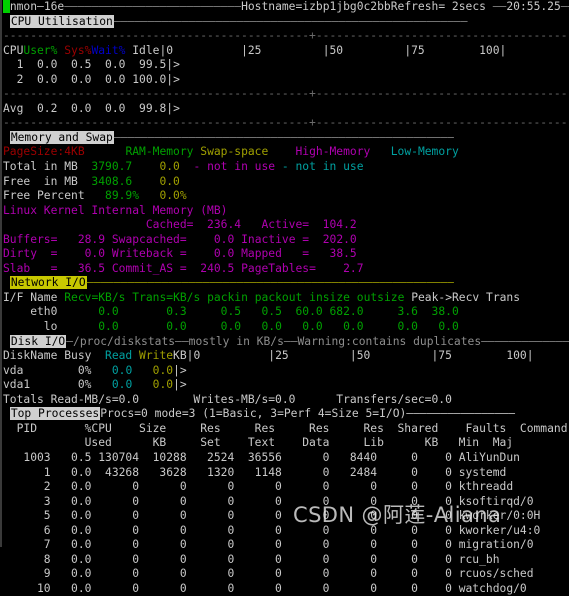 The width and height of the screenshot is (569, 596). Describe the element at coordinates (425, 151) in the screenshot. I see `low-memory-header: Low-Memory` at that location.